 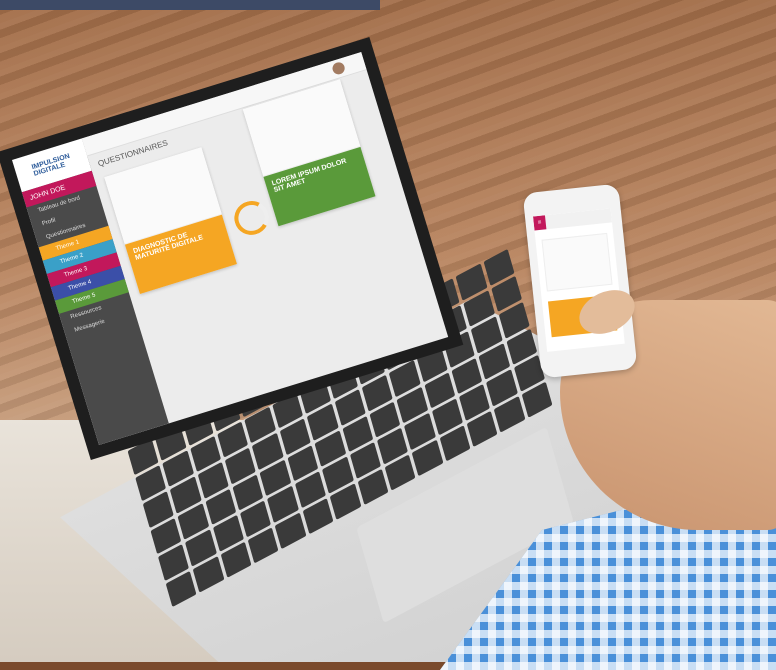 What do you see at coordinates (251, 218) in the screenshot?
I see `progress-ring` at bounding box center [251, 218].